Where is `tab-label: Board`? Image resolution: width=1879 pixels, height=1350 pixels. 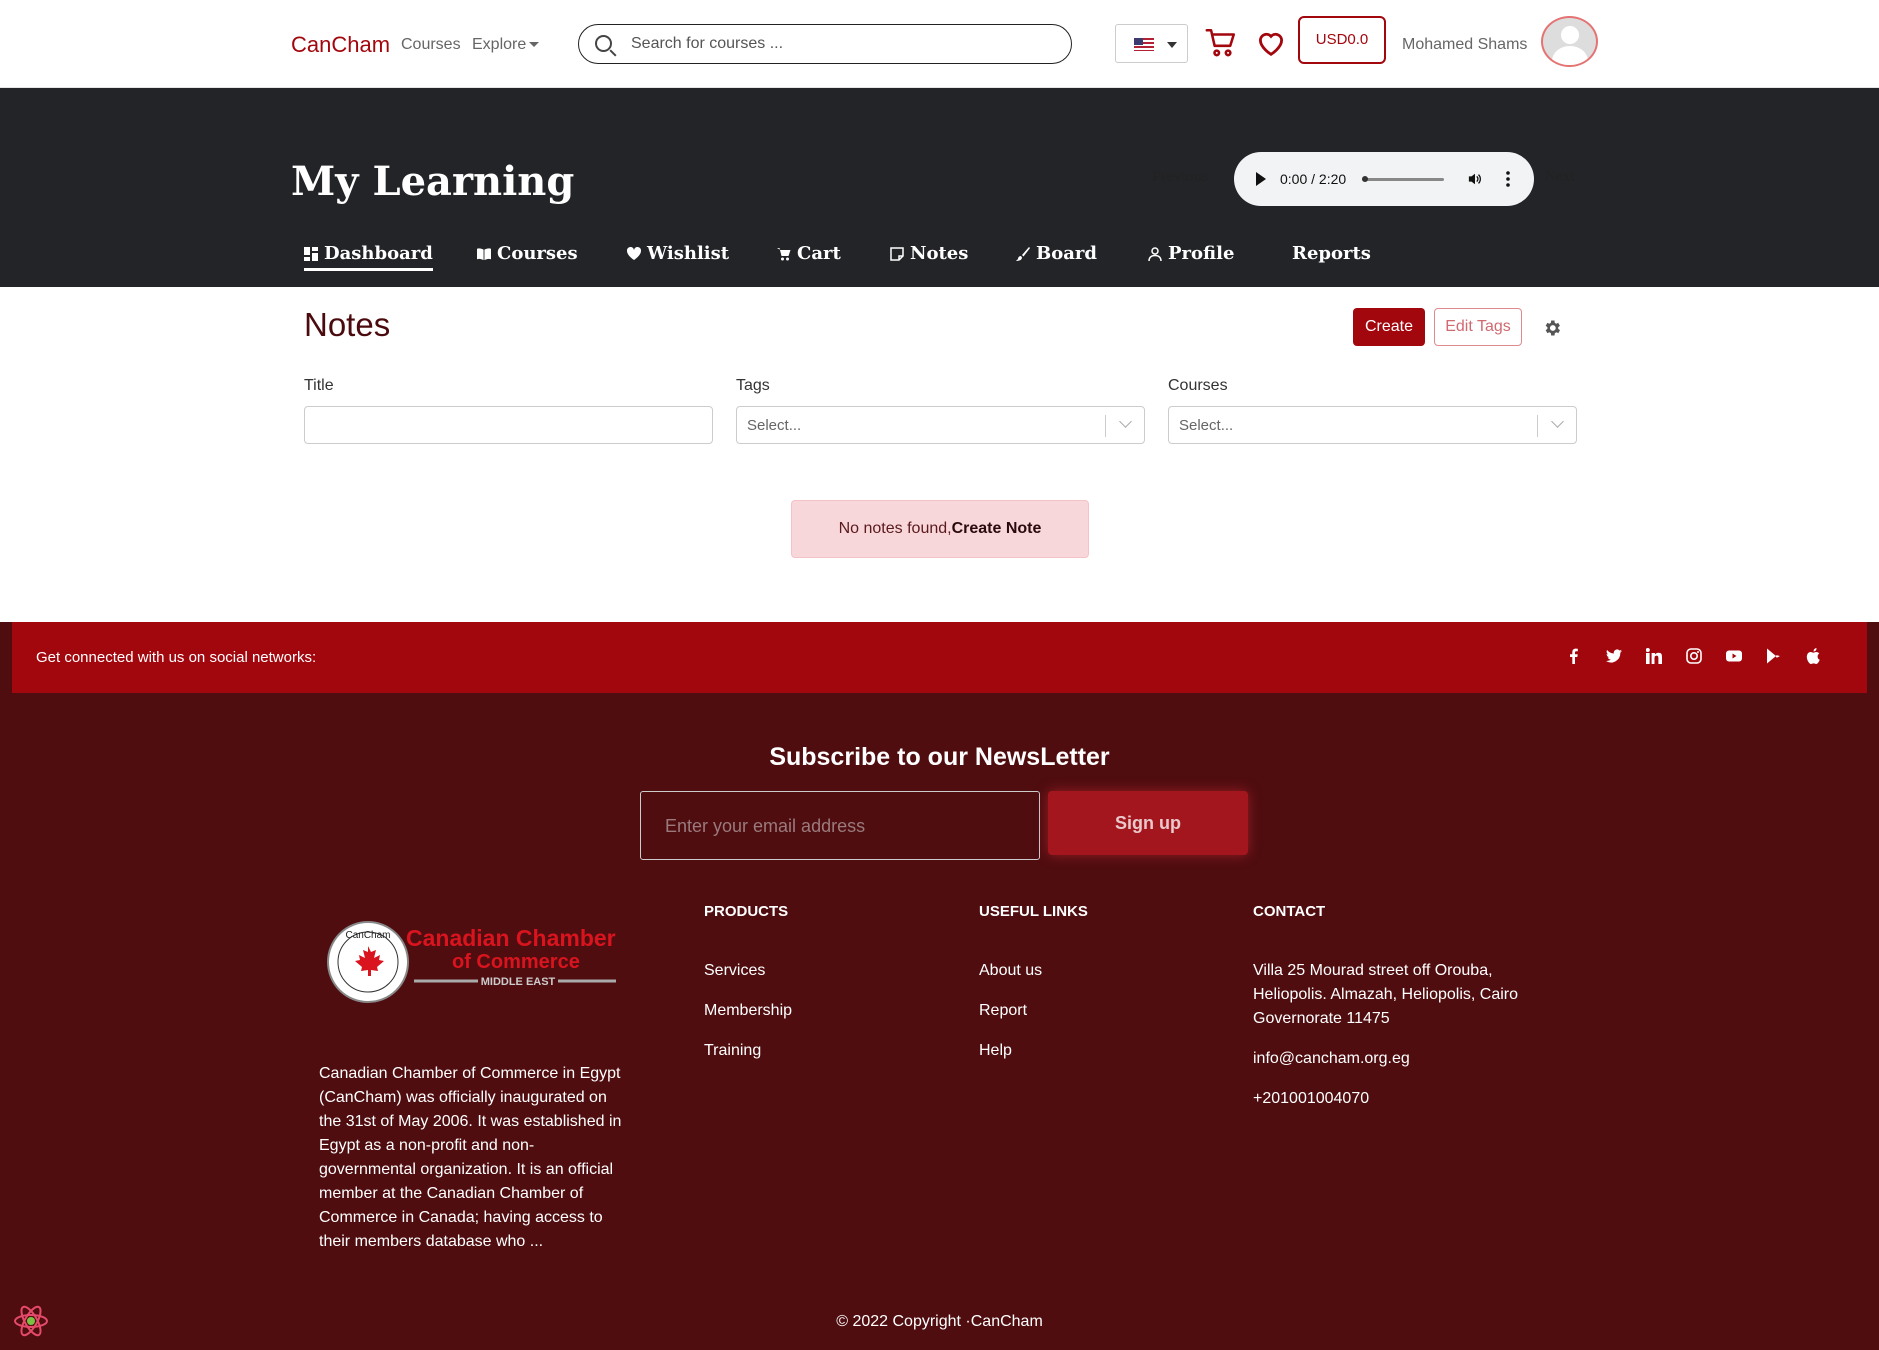 tab-label: Board is located at coordinates (1066, 253).